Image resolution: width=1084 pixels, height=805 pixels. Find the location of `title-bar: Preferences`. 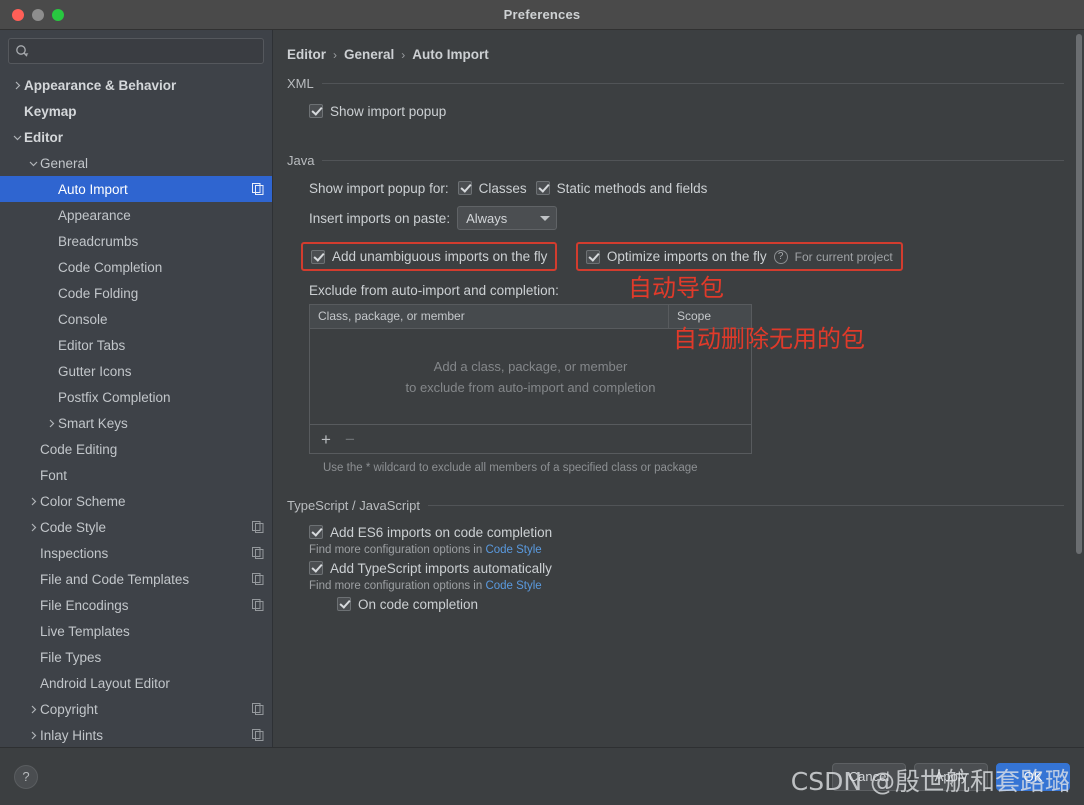

title-bar: Preferences is located at coordinates (542, 15).